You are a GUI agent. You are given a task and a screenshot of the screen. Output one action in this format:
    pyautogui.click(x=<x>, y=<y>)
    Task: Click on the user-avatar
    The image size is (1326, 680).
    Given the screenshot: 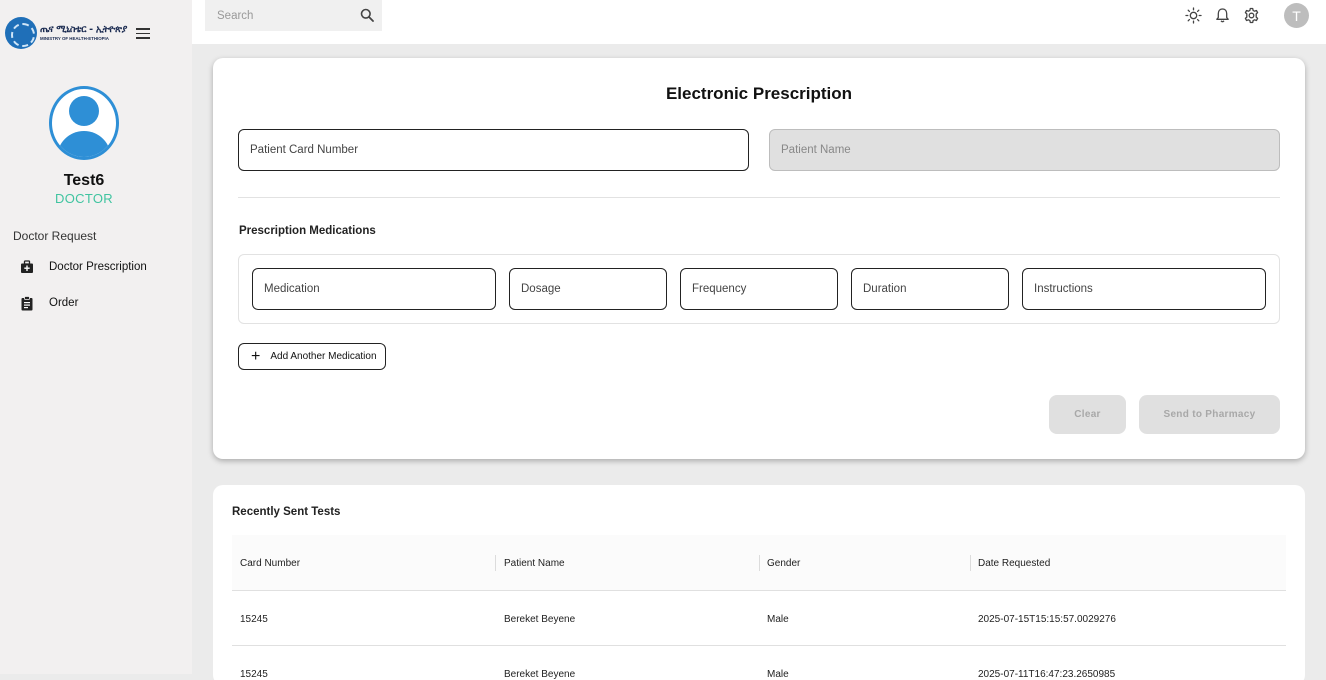 What is the action you would take?
    pyautogui.click(x=84, y=123)
    